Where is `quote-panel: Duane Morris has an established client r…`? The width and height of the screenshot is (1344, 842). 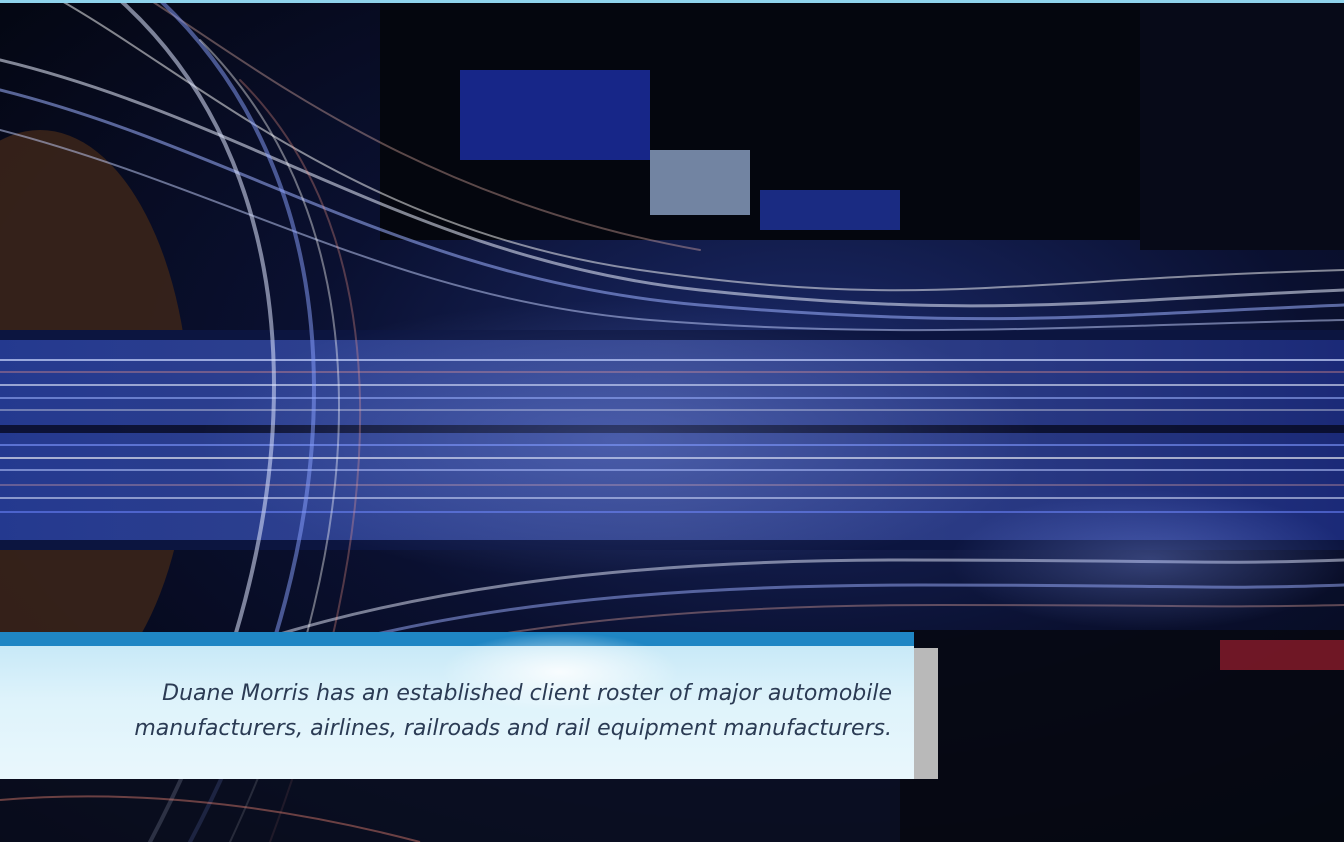 quote-panel: Duane Morris has an established client r… is located at coordinates (457, 705).